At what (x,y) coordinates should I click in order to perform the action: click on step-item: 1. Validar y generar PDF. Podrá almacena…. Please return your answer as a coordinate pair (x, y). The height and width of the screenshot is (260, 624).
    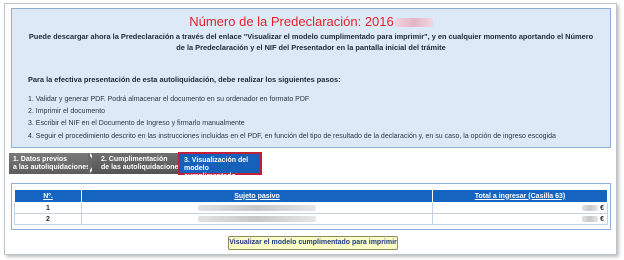
    Looking at the image, I should click on (169, 99).